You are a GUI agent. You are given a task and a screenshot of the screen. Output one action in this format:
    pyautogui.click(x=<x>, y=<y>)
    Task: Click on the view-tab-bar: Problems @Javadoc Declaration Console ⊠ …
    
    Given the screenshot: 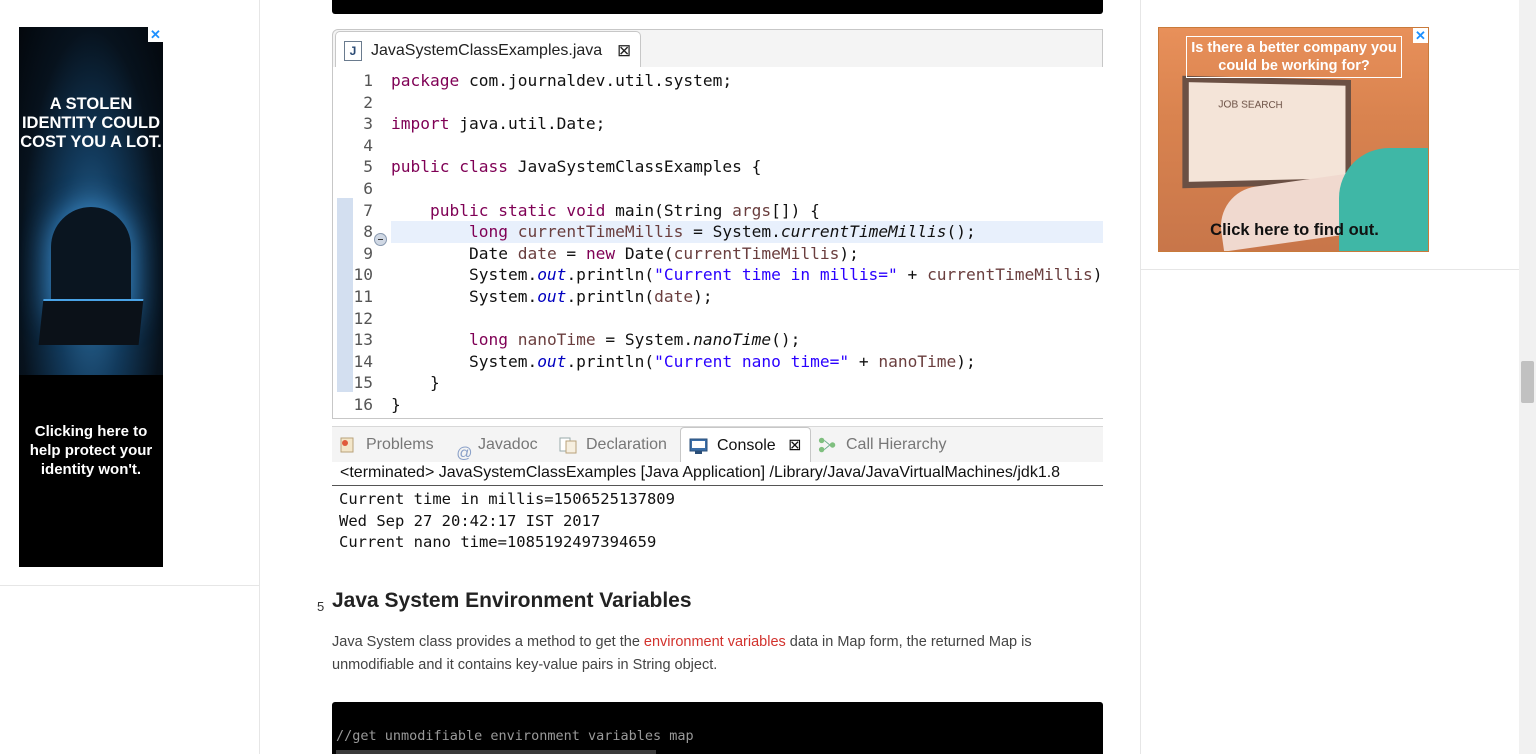 What is the action you would take?
    pyautogui.click(x=717, y=444)
    